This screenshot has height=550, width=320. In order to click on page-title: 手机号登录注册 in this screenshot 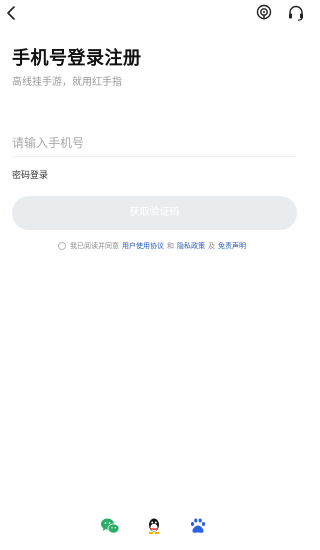, I will do `click(77, 58)`.